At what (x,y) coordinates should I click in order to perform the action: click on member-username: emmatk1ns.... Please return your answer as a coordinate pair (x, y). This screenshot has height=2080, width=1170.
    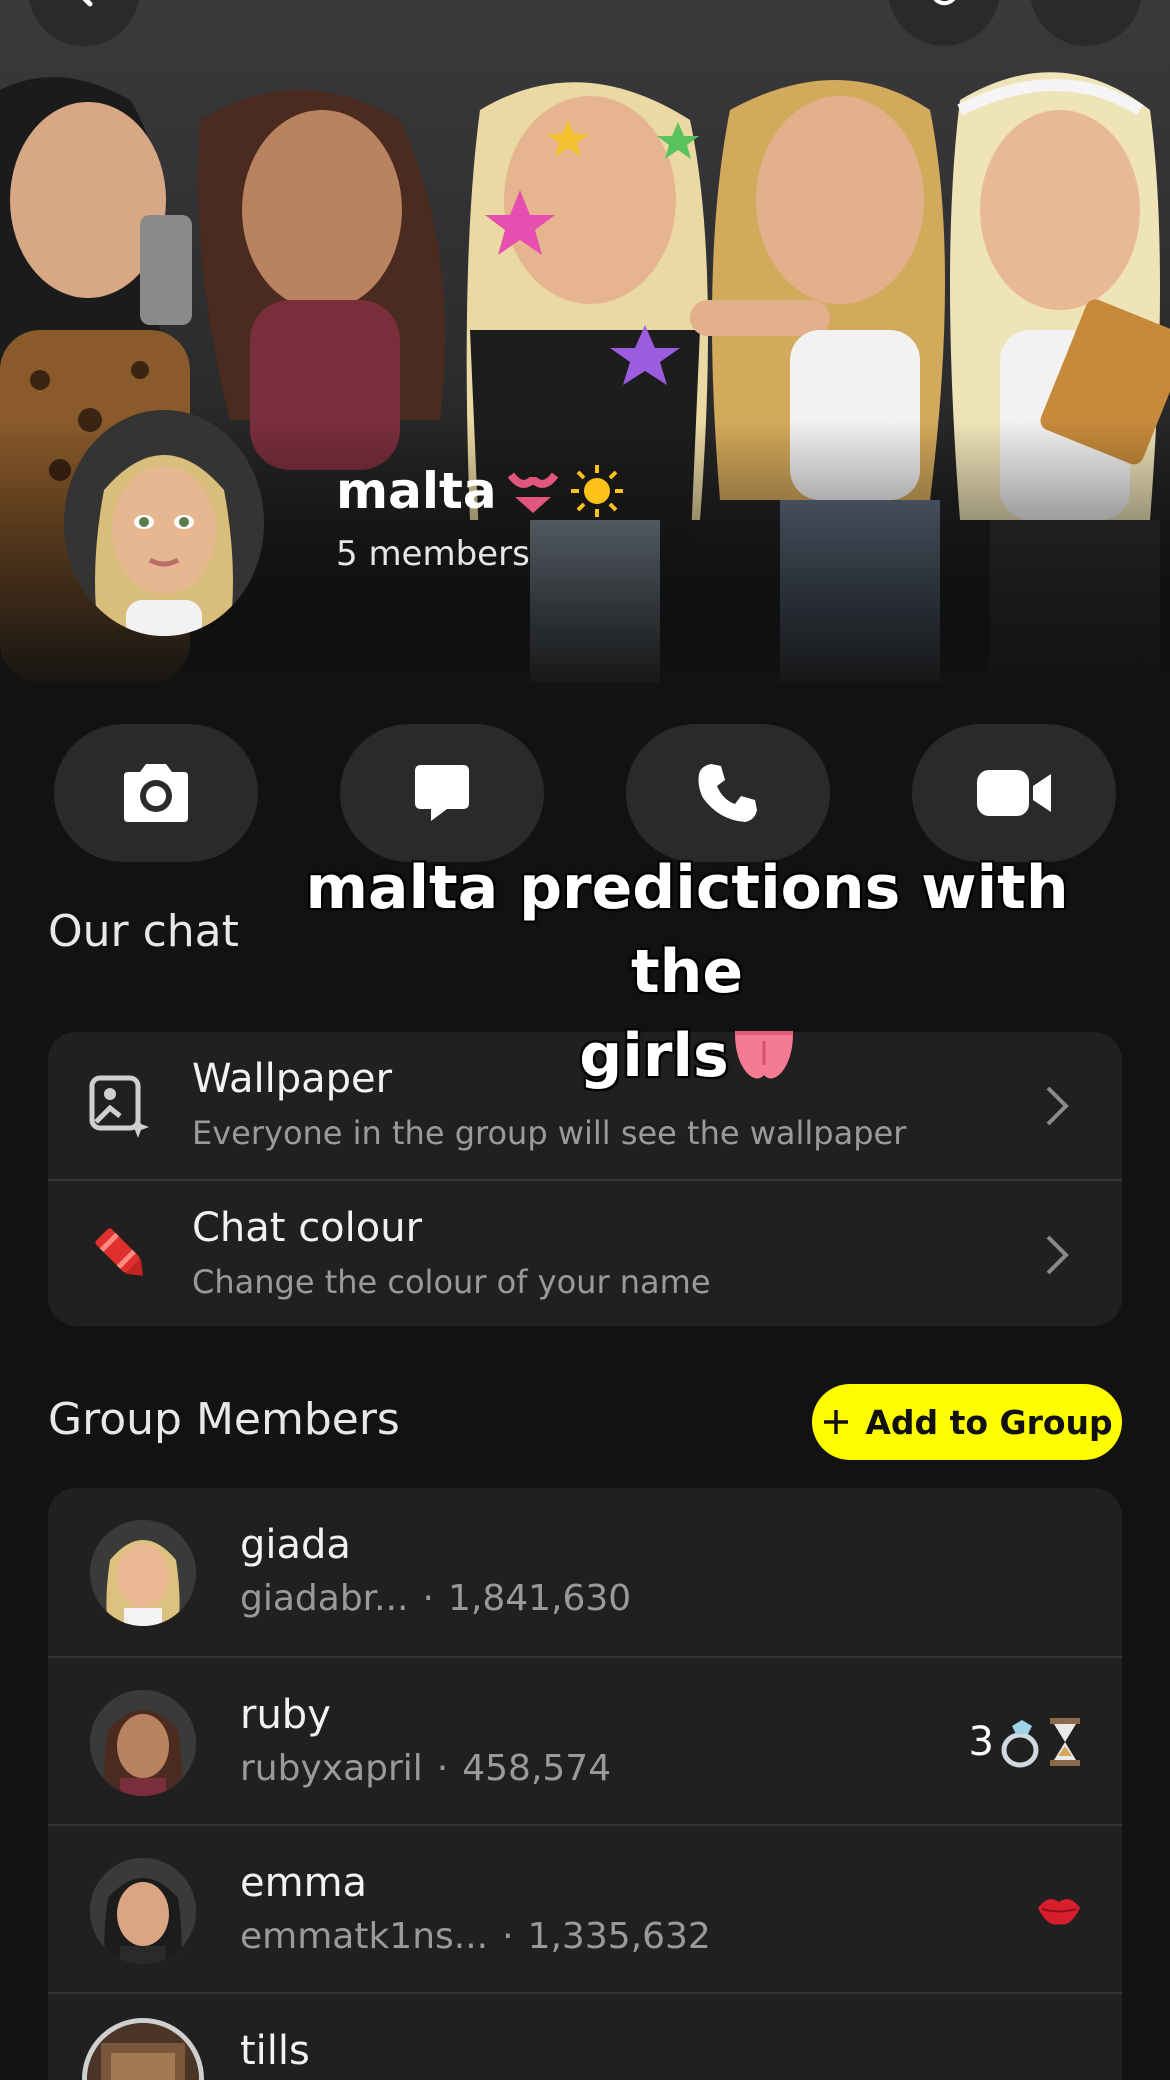
    Looking at the image, I should click on (364, 1936).